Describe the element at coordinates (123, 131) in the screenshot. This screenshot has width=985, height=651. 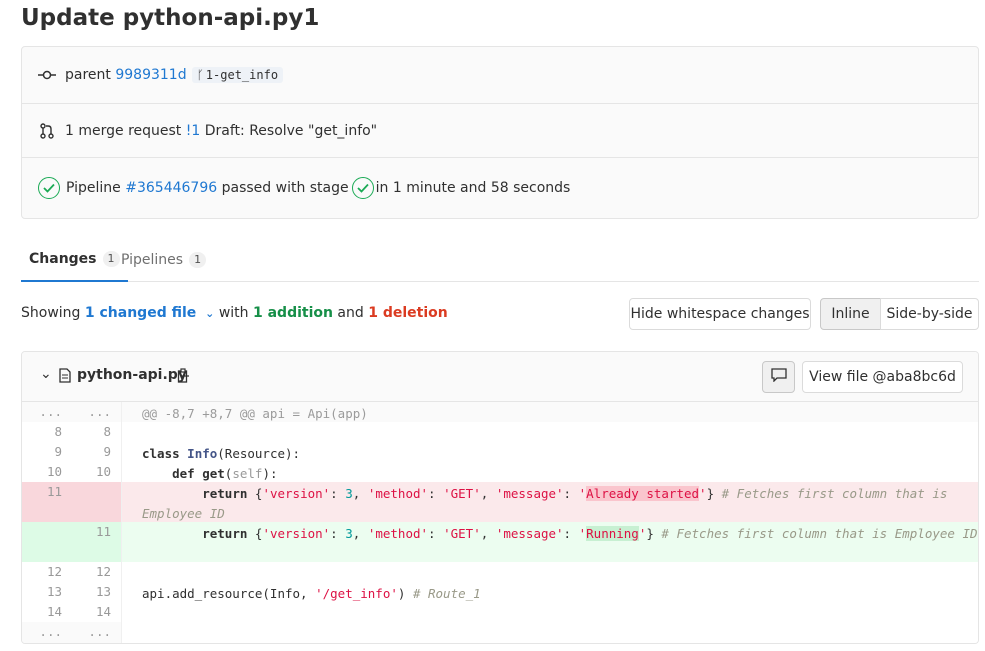
I see `mr-count-text: 1 merge request` at that location.